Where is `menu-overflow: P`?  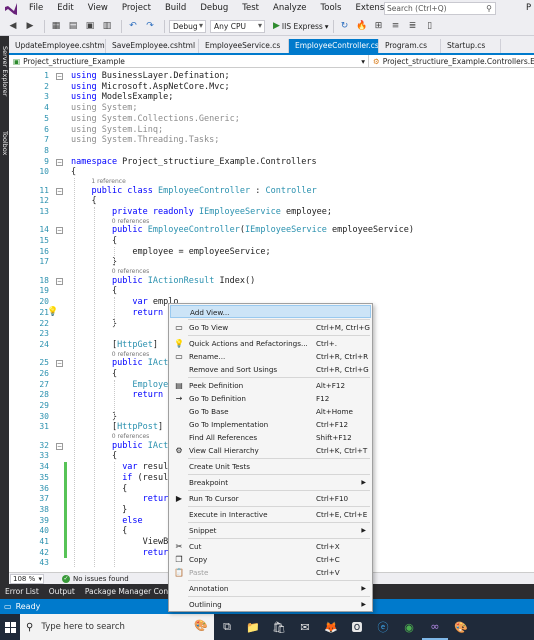
menu-overflow: P is located at coordinates (528, 8).